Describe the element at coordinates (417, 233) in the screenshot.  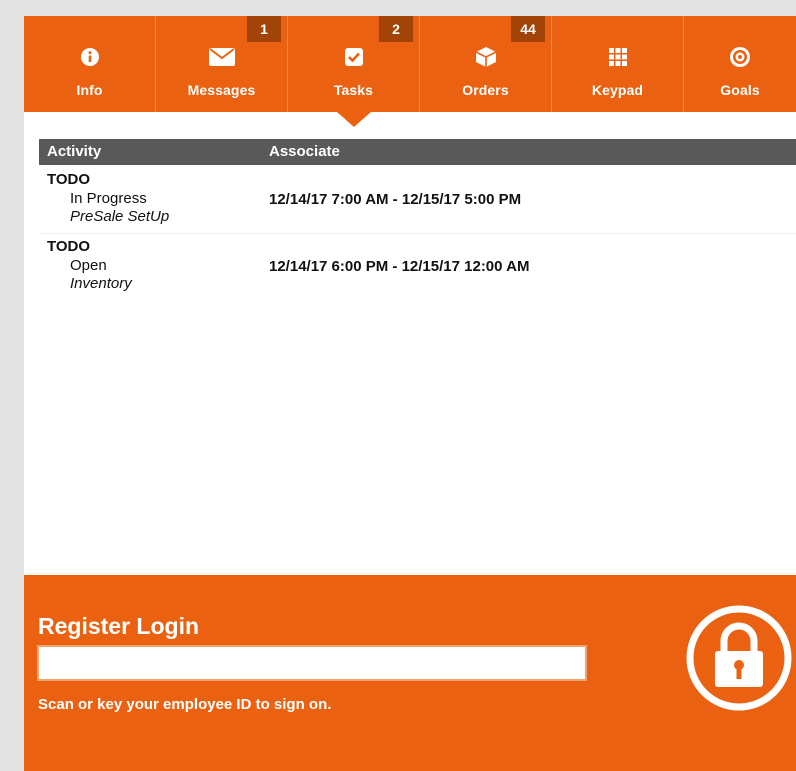
I see `row-divider` at that location.